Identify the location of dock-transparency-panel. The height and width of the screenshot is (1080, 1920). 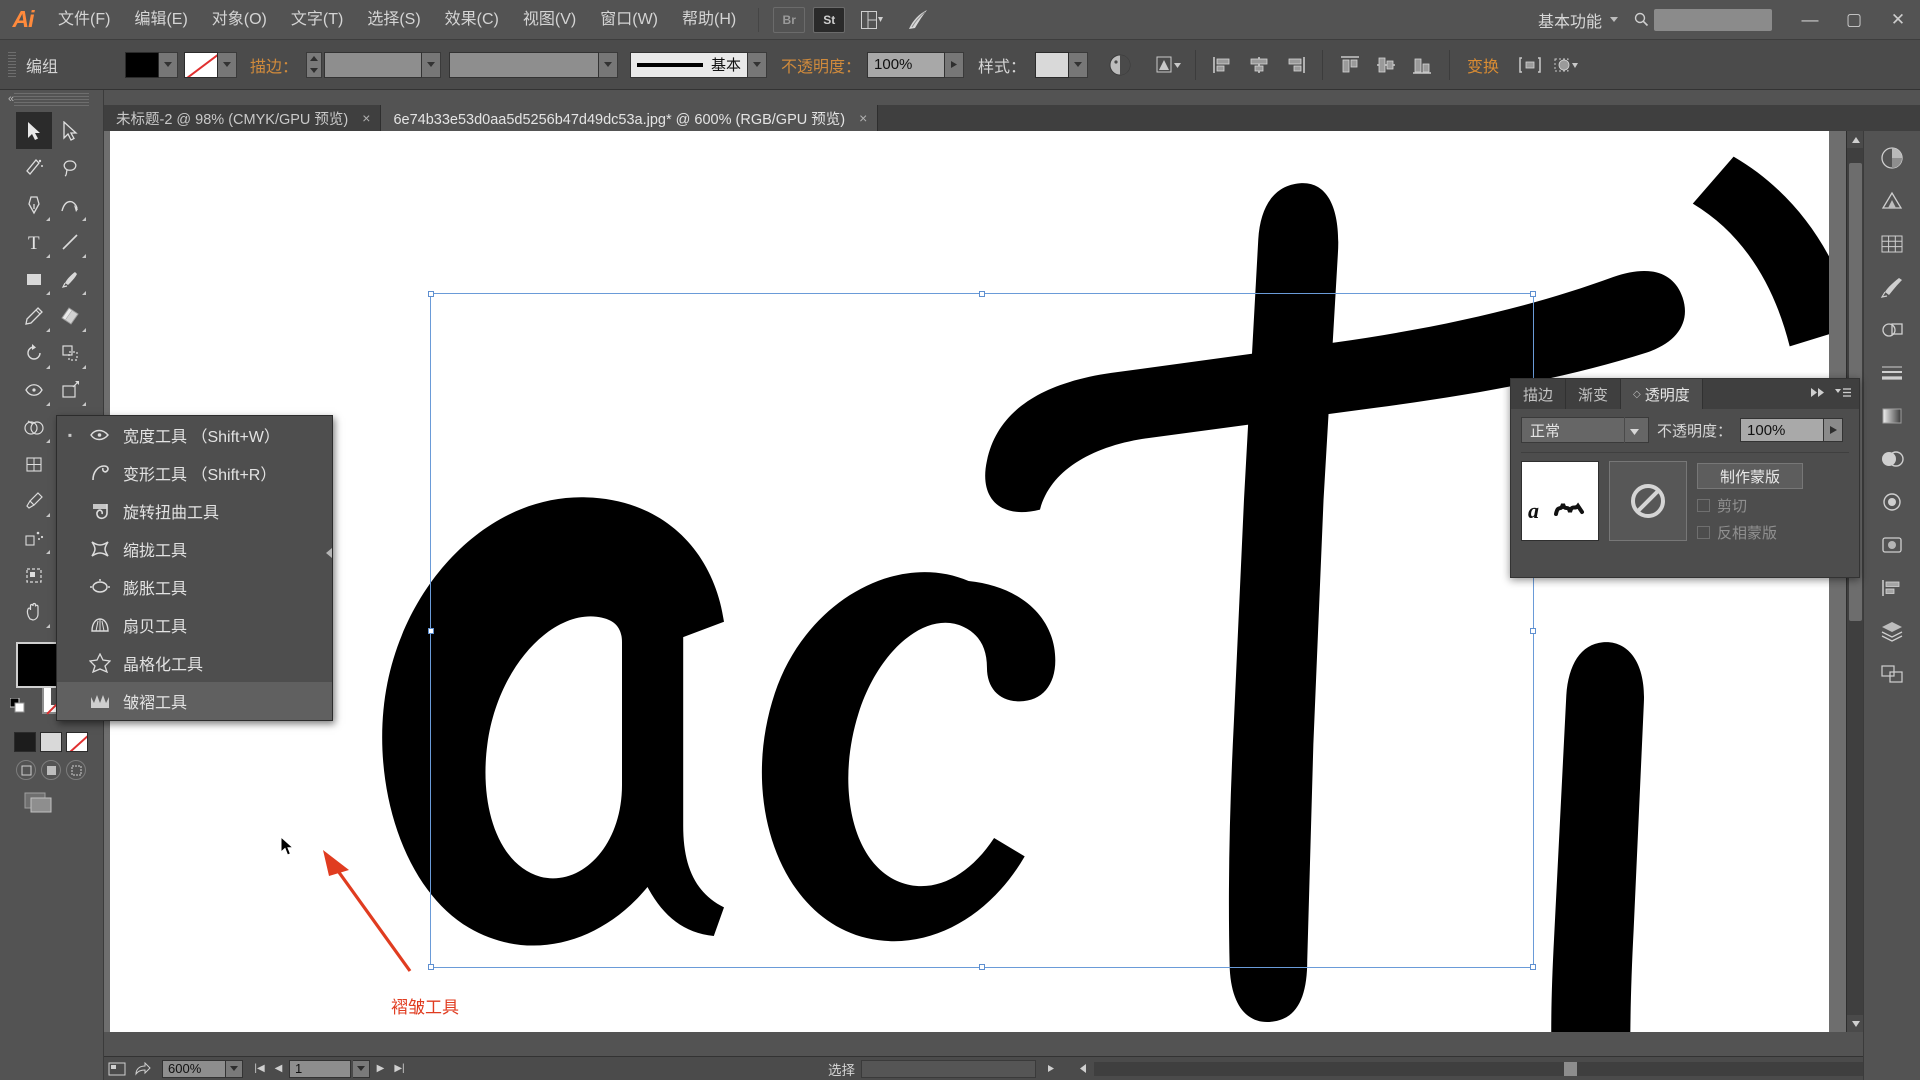
(1892, 458).